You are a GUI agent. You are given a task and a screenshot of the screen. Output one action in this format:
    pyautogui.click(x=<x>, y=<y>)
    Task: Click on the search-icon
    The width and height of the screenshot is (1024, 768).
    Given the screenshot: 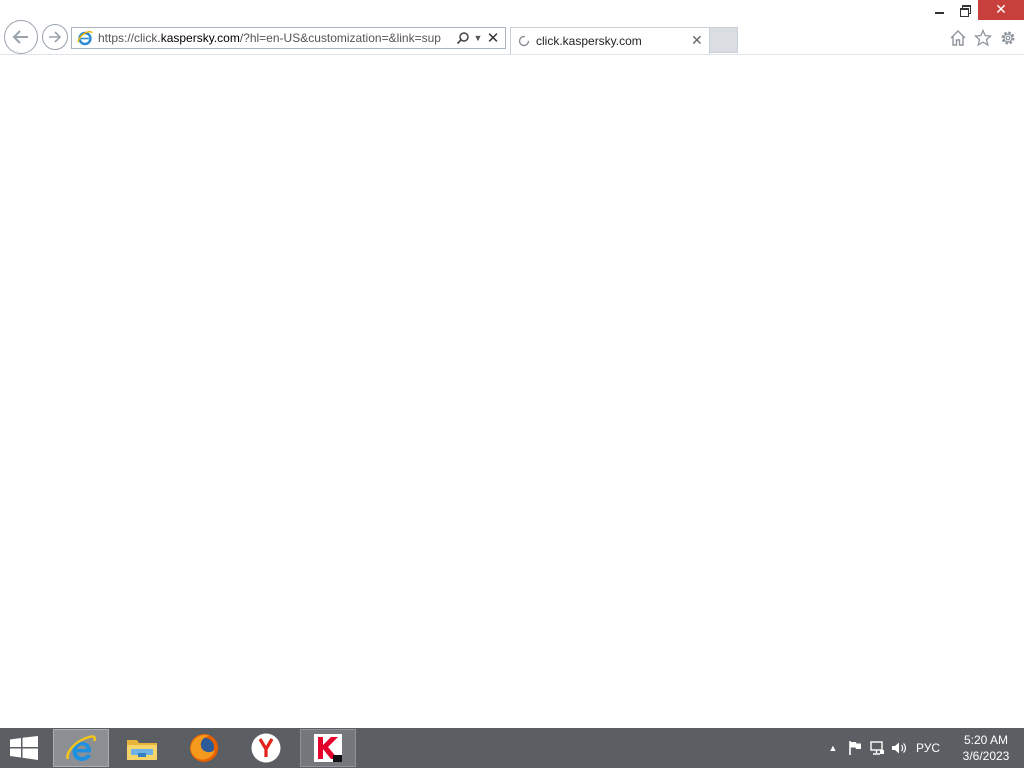 What is the action you would take?
    pyautogui.click(x=463, y=38)
    